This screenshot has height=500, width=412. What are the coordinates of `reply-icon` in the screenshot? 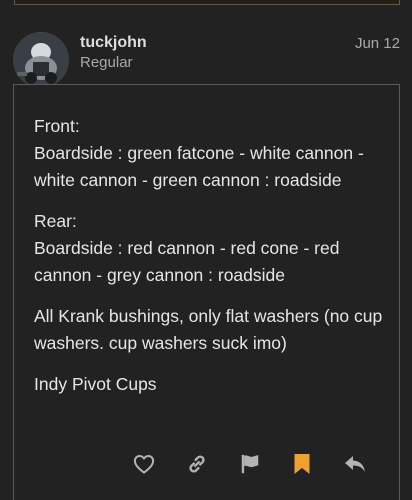 It's located at (355, 464).